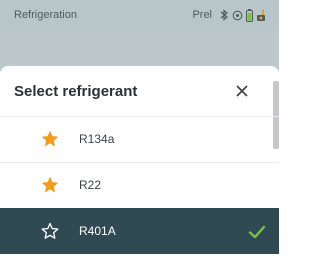  Describe the element at coordinates (76, 91) in the screenshot. I see `sheet-title: Select refrigerant` at that location.